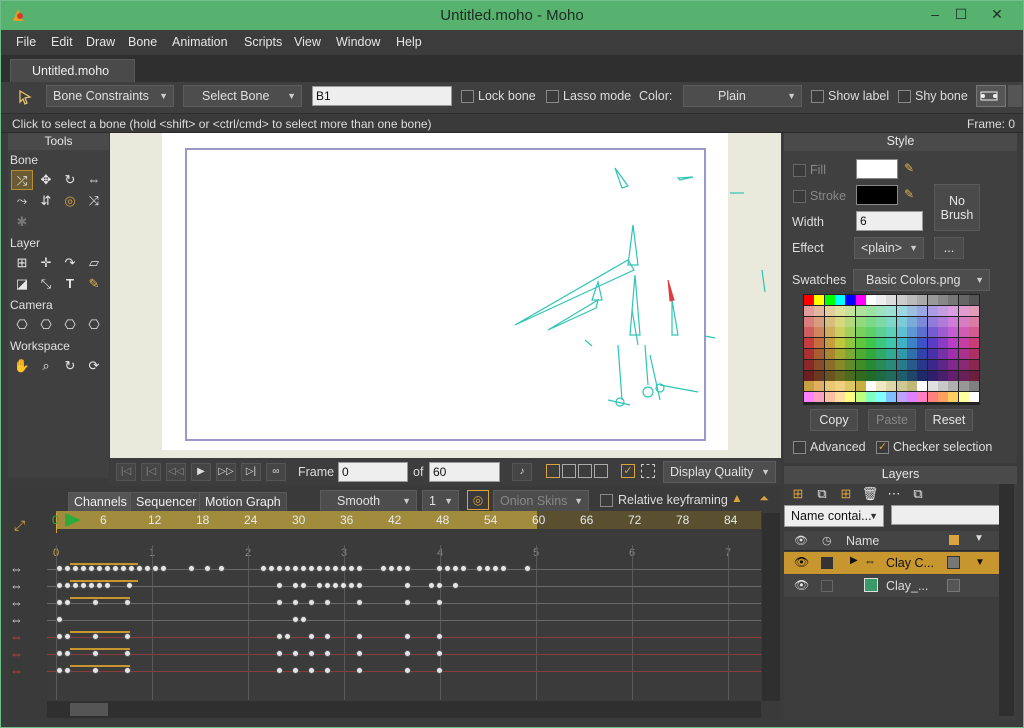 The image size is (1024, 728). I want to click on bone-rig, so click(635, 290).